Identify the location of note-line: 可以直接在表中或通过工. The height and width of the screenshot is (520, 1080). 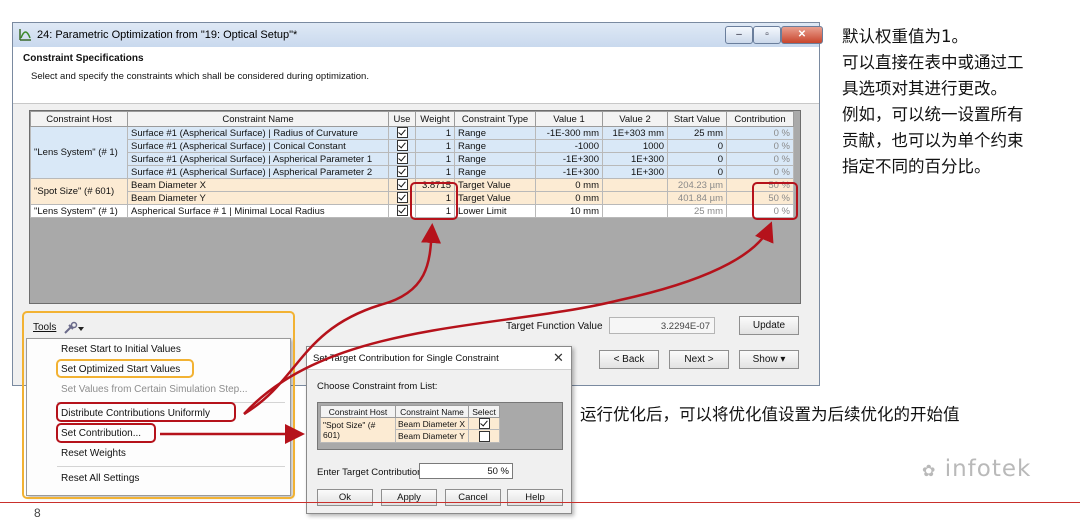
(933, 62).